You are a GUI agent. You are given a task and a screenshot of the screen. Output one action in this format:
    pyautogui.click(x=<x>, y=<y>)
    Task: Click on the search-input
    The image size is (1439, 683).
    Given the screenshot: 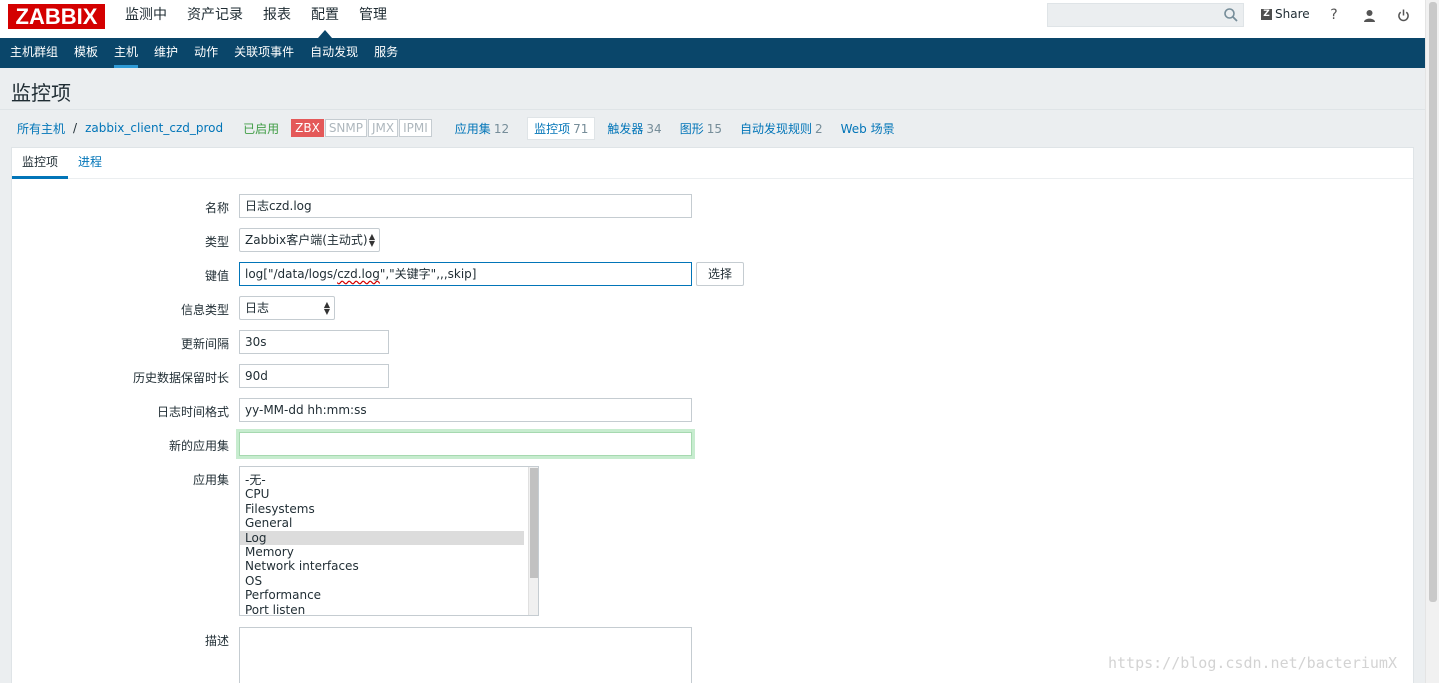 What is the action you would take?
    pyautogui.click(x=1145, y=15)
    